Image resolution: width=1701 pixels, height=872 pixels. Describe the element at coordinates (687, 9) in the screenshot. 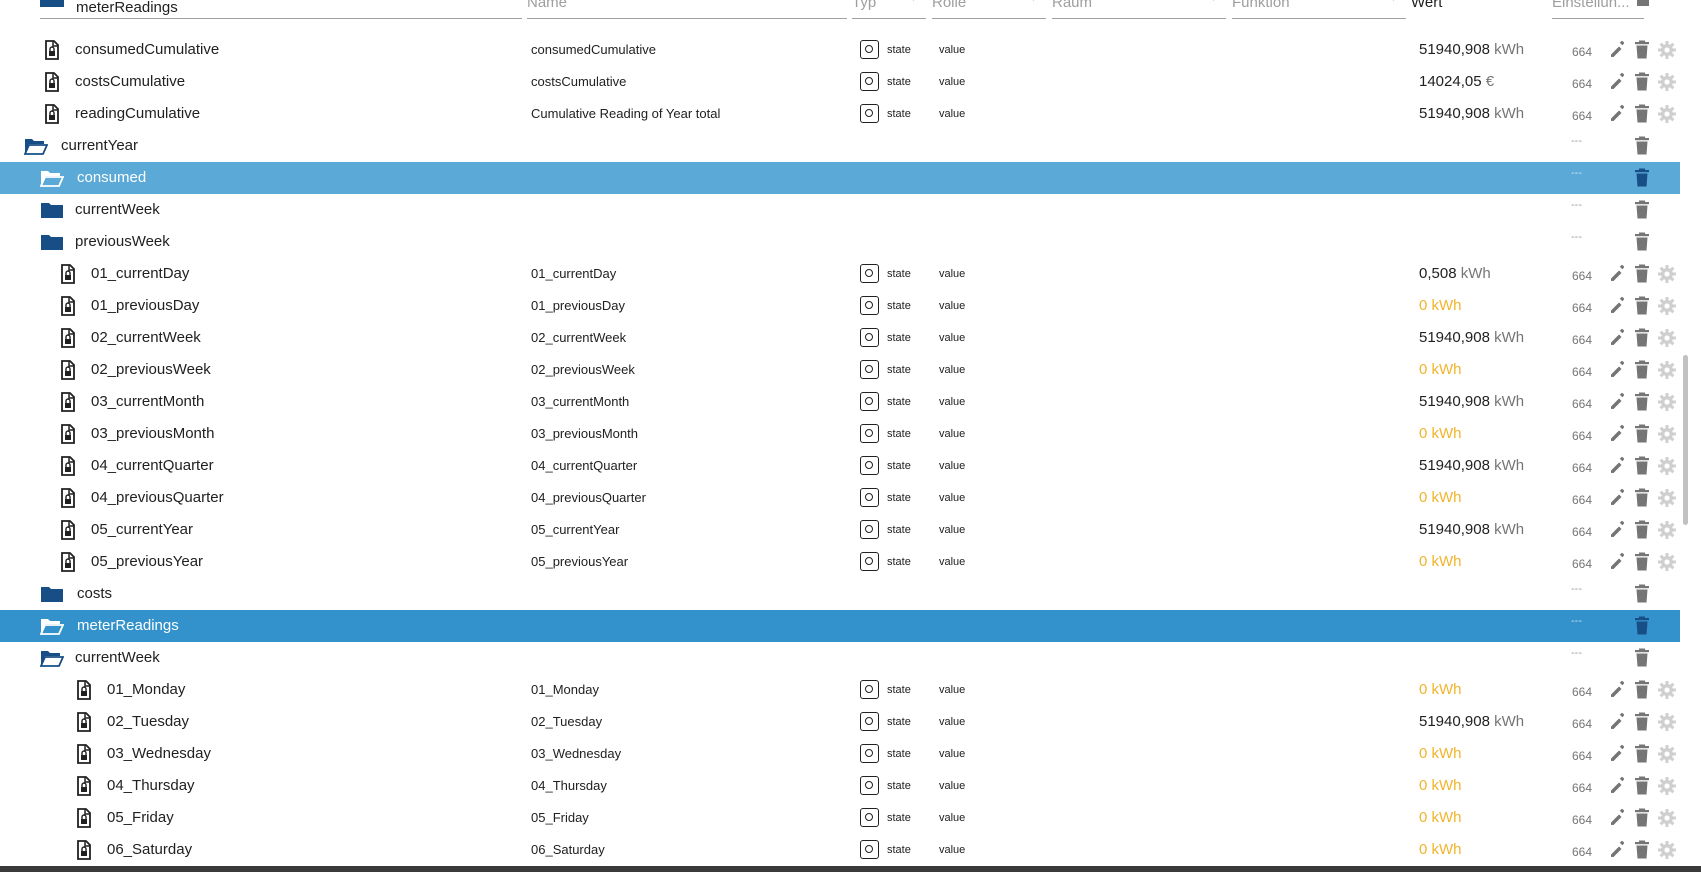

I see `name-filter-header: Name` at that location.